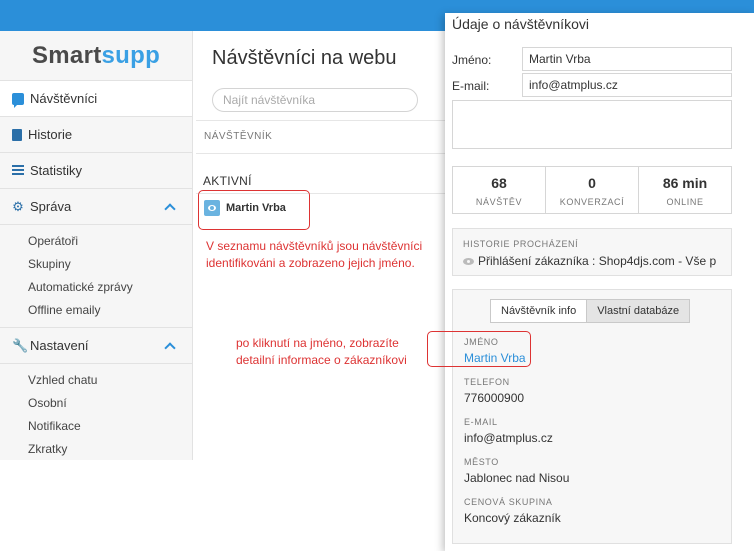 The image size is (754, 551). What do you see at coordinates (592, 202) in the screenshot?
I see `stat-label: KONVERZACÍ` at bounding box center [592, 202].